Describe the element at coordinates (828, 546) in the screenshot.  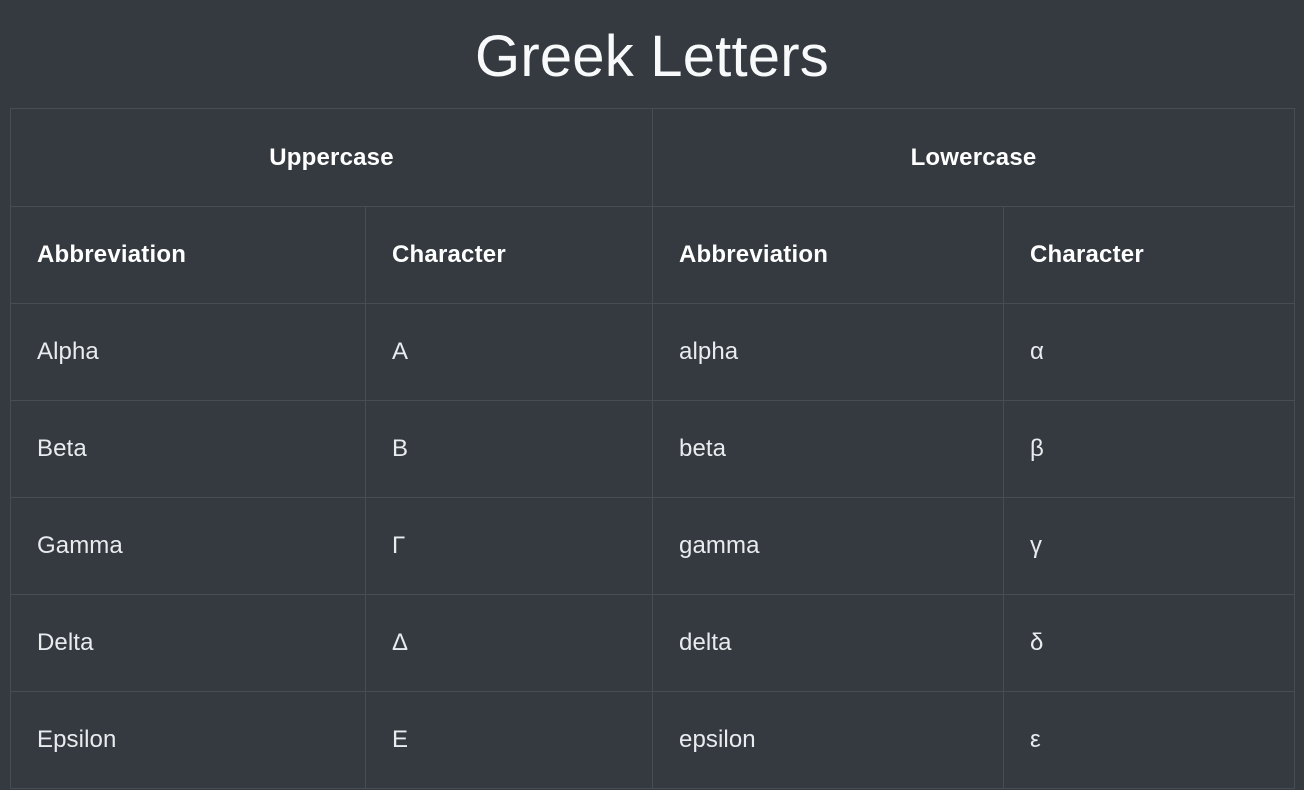
I see `cell-lowercase-abbreviation: gamma` at that location.